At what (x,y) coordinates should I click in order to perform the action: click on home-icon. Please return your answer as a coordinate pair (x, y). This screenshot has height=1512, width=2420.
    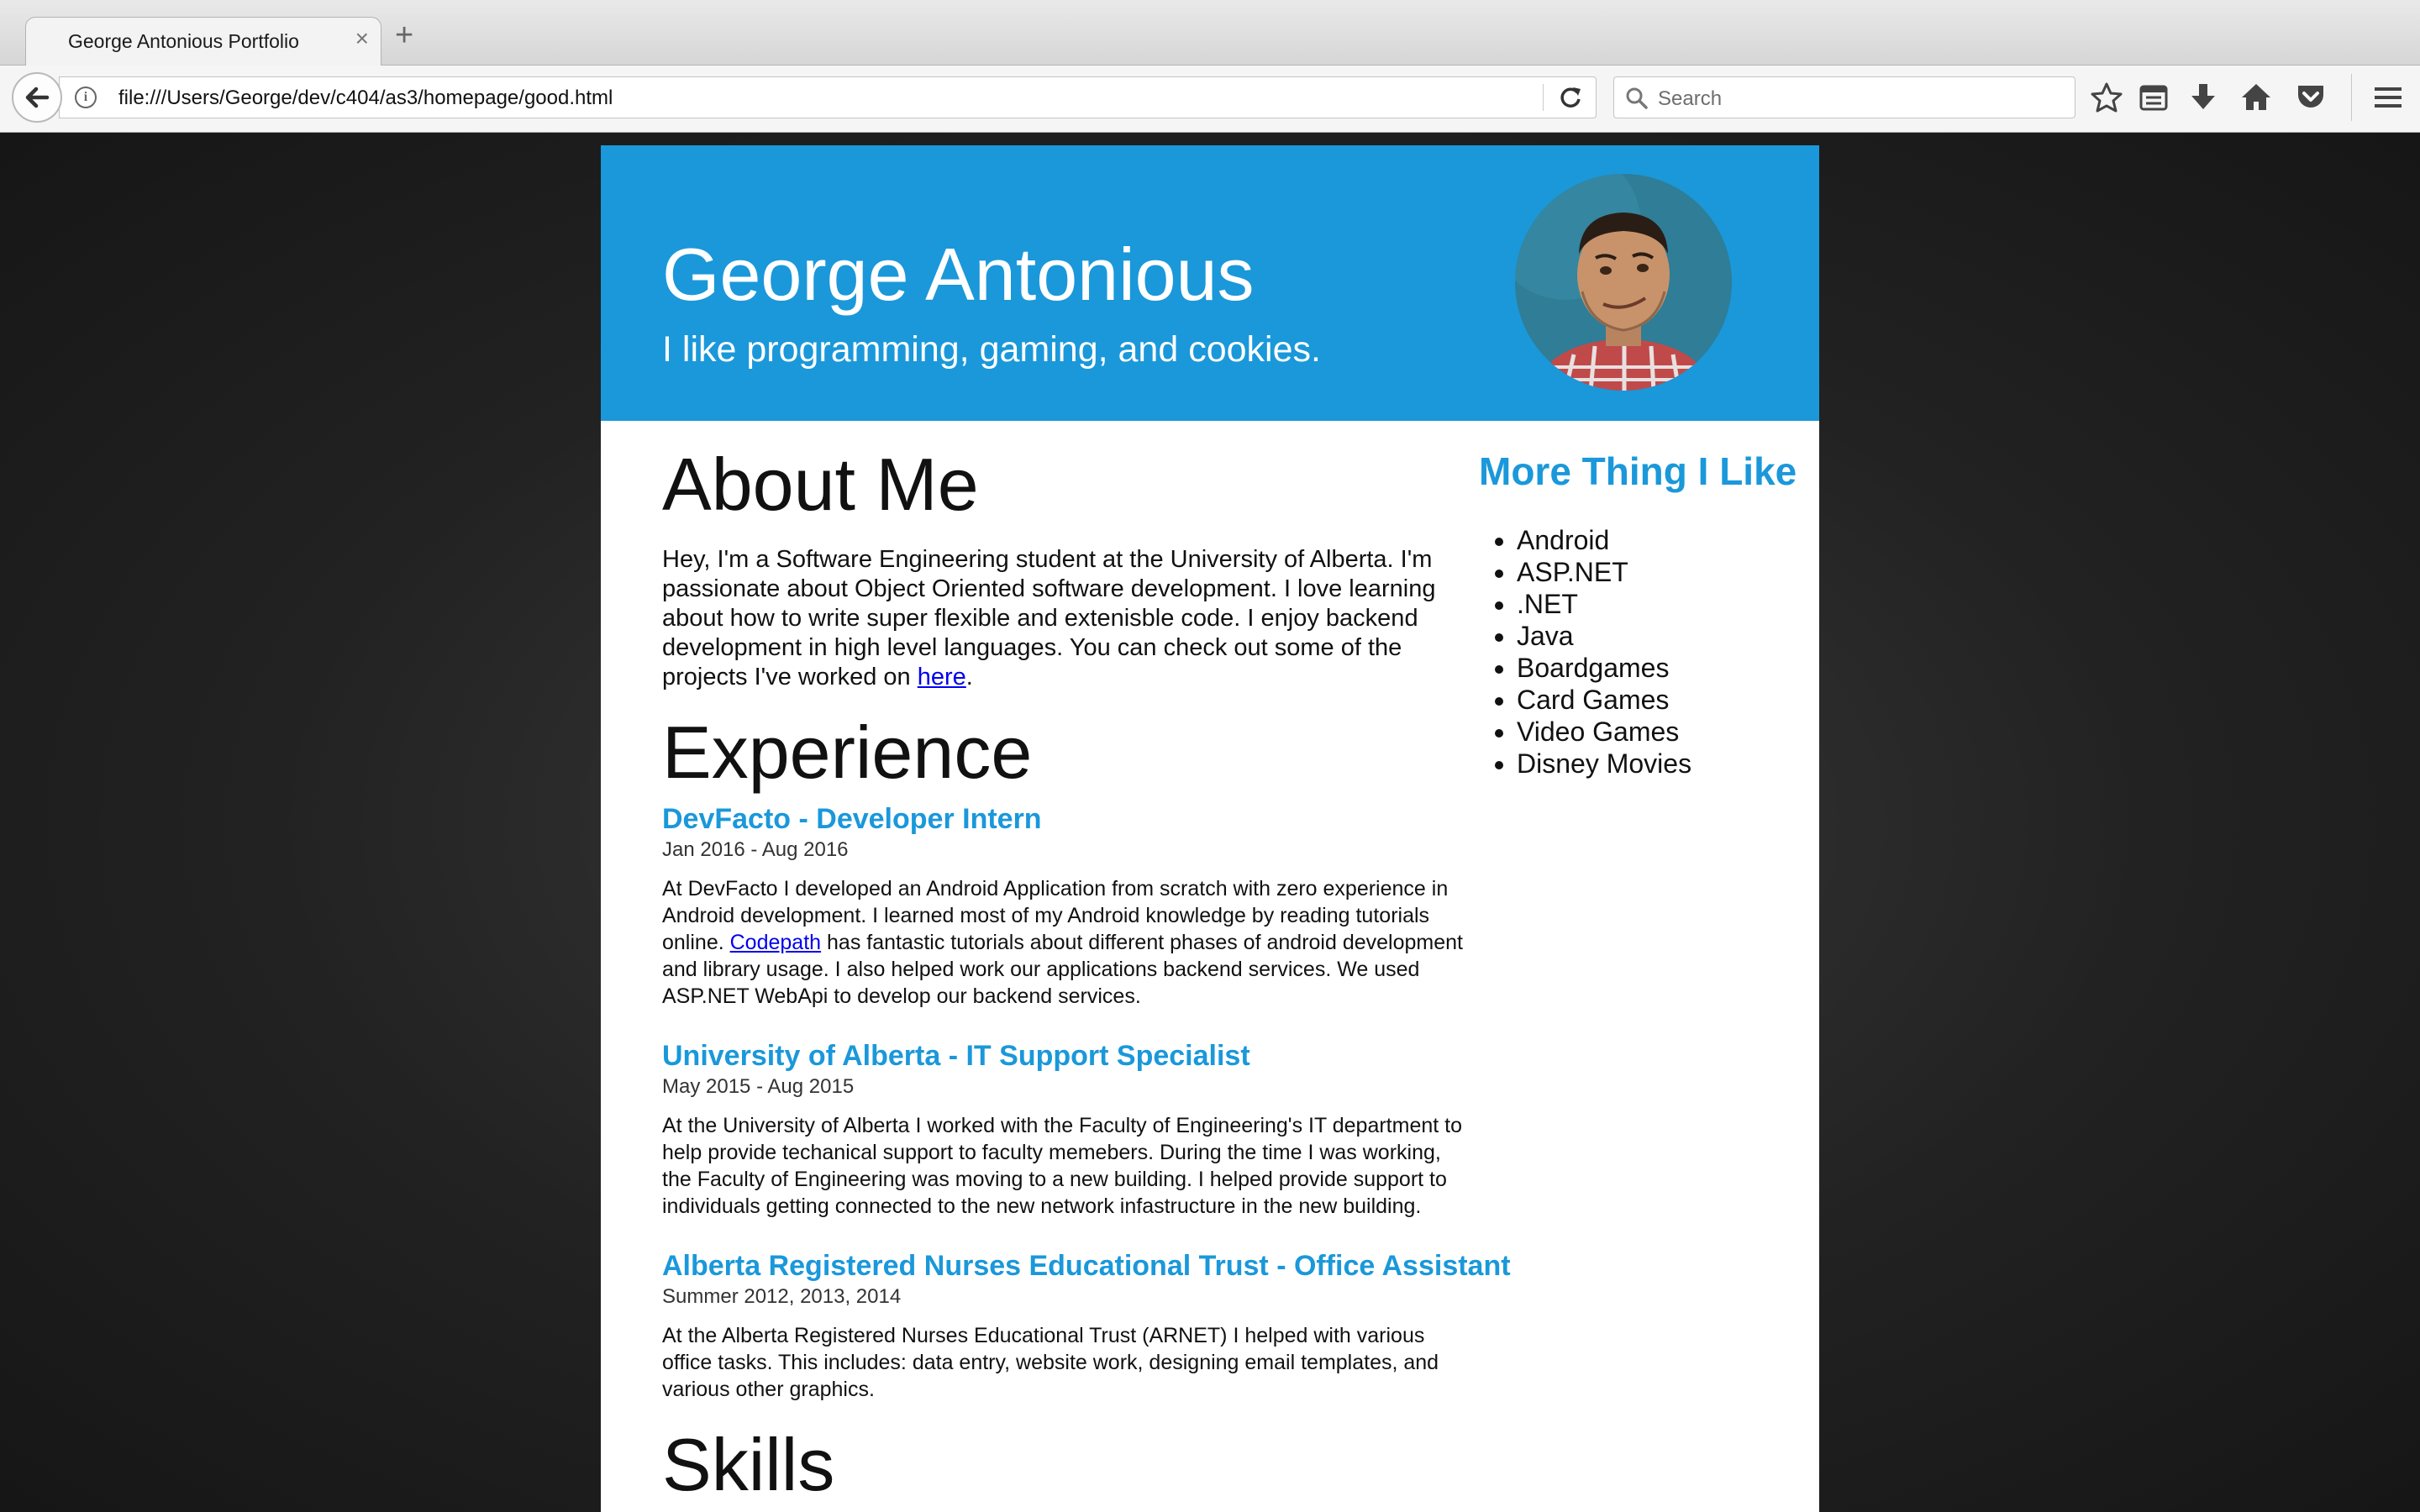
    Looking at the image, I should click on (2256, 97).